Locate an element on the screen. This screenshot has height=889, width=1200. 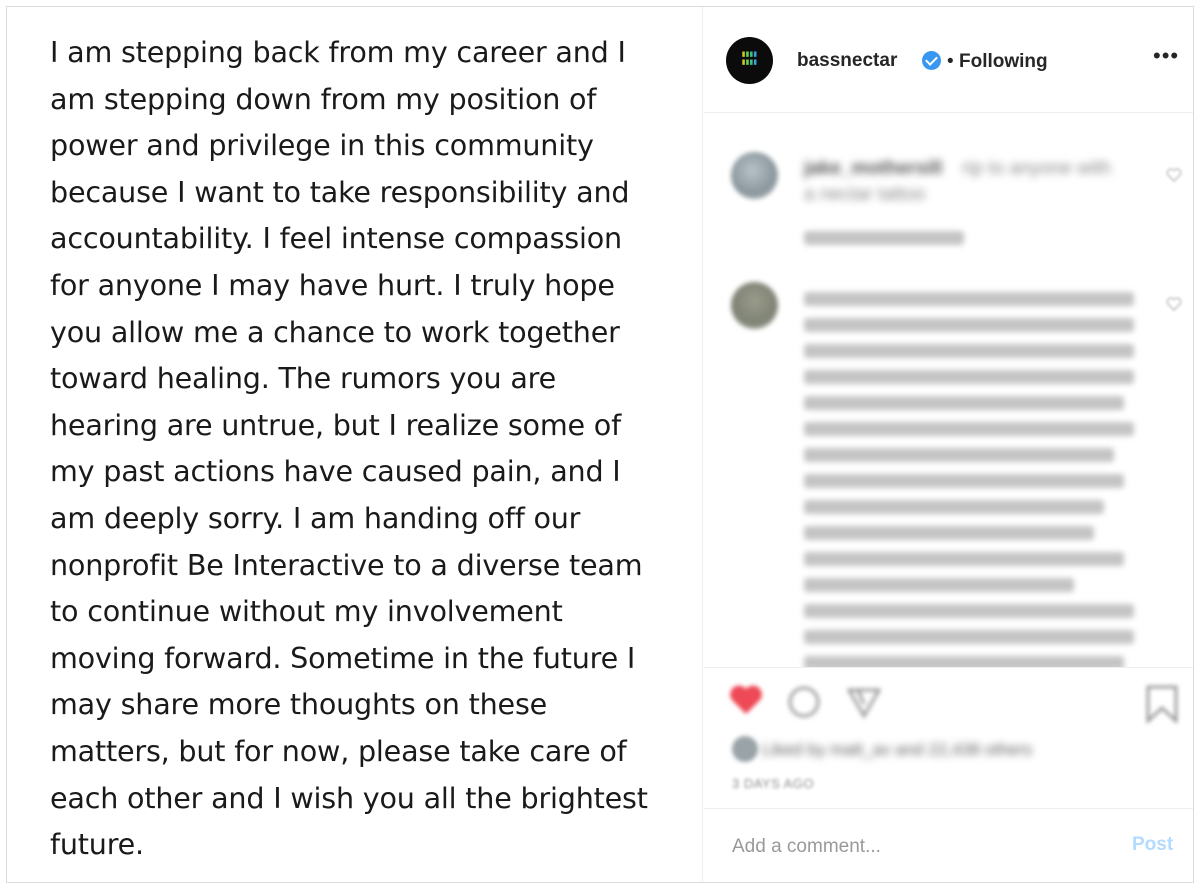
statement-line: to continue without my involvement is located at coordinates (306, 611).